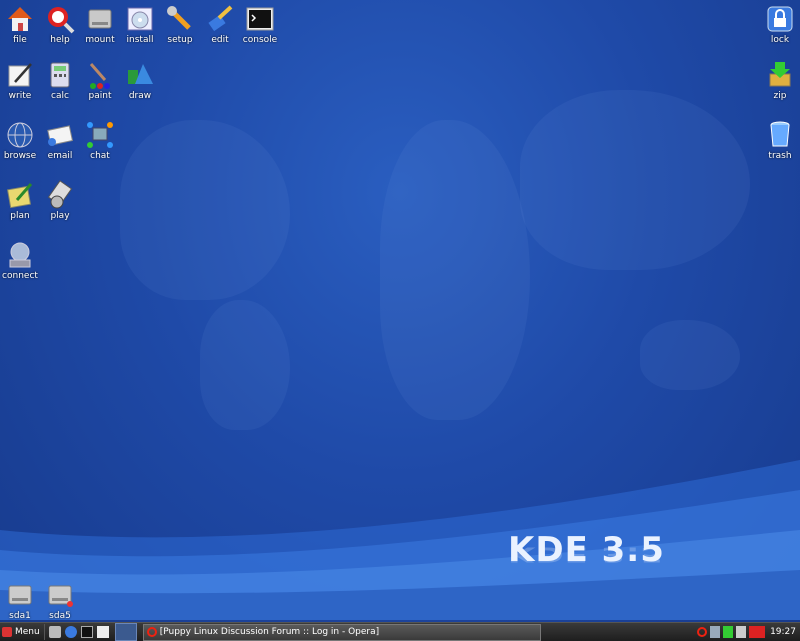  Describe the element at coordinates (180, 40) in the screenshot. I see `desktop-icon-label: setup` at that location.